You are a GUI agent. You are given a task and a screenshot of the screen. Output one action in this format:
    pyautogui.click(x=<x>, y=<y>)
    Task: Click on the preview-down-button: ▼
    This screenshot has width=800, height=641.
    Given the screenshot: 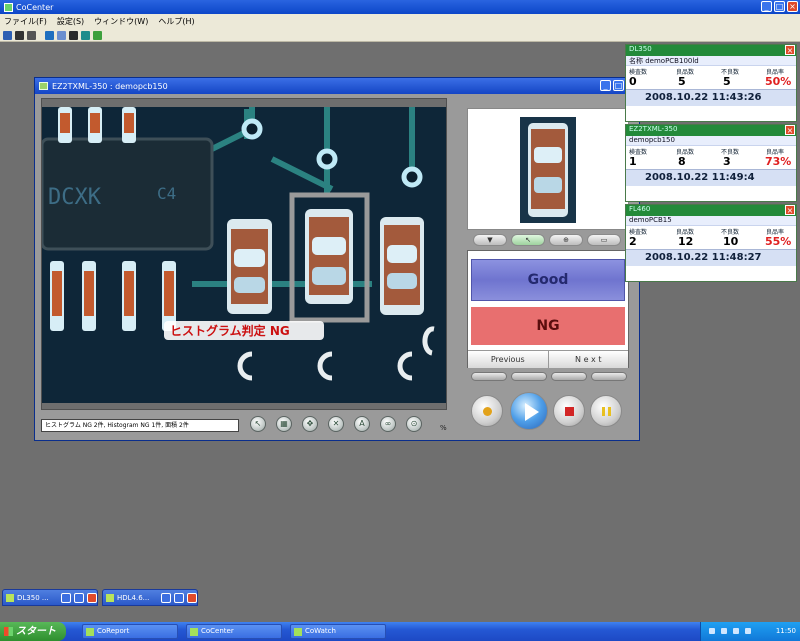 What is the action you would take?
    pyautogui.click(x=490, y=240)
    